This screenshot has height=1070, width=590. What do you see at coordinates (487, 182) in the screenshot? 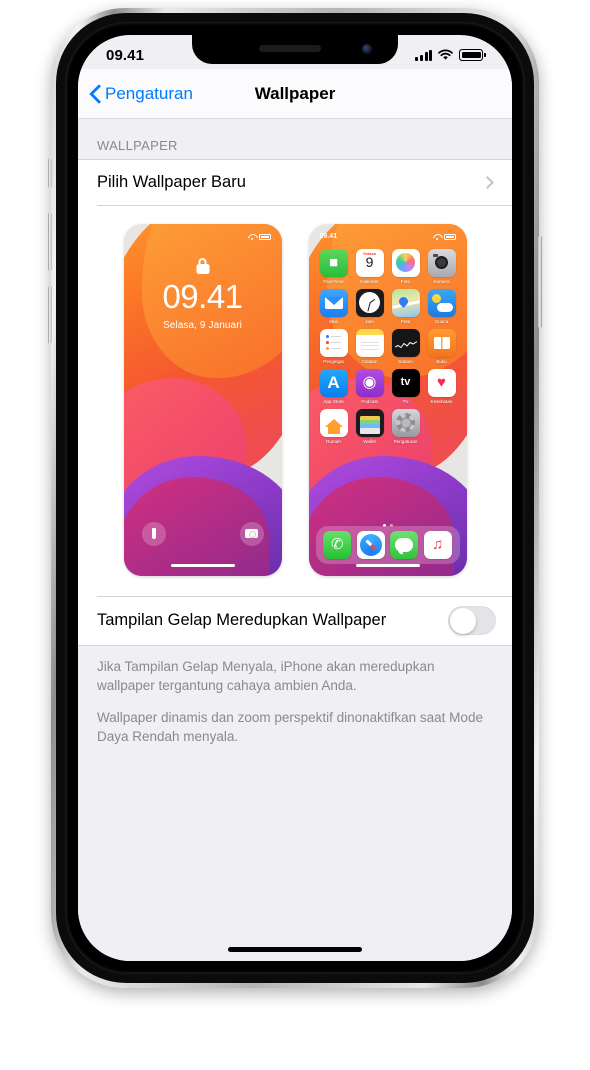
I see `chevron-right-icon` at bounding box center [487, 182].